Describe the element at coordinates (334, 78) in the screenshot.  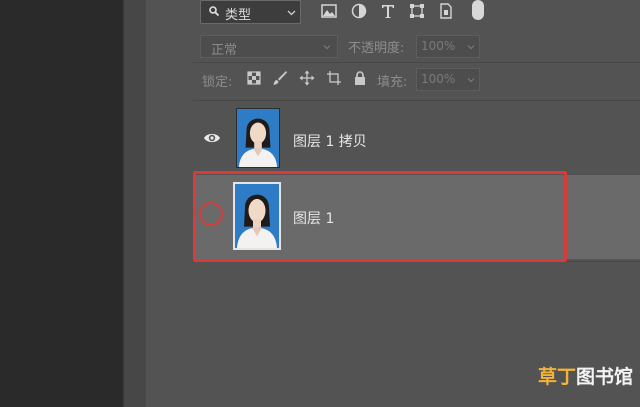
I see `lock-artboard-icon` at that location.